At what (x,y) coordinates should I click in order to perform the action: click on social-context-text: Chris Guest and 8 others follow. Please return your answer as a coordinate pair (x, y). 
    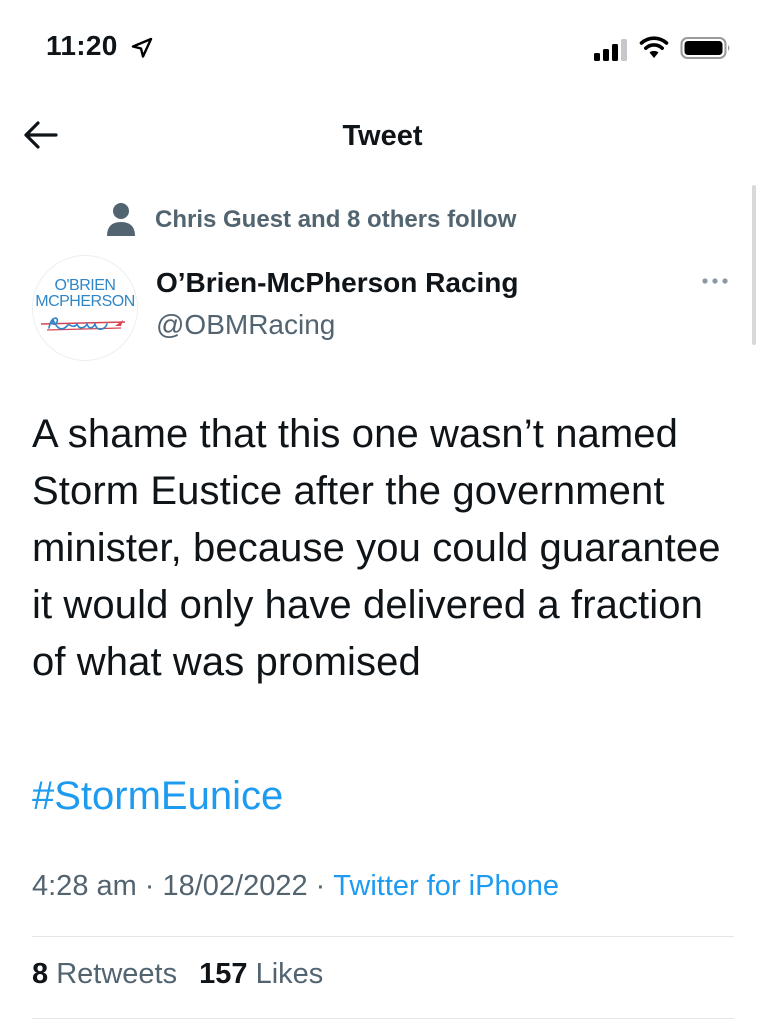
    Looking at the image, I should click on (336, 219).